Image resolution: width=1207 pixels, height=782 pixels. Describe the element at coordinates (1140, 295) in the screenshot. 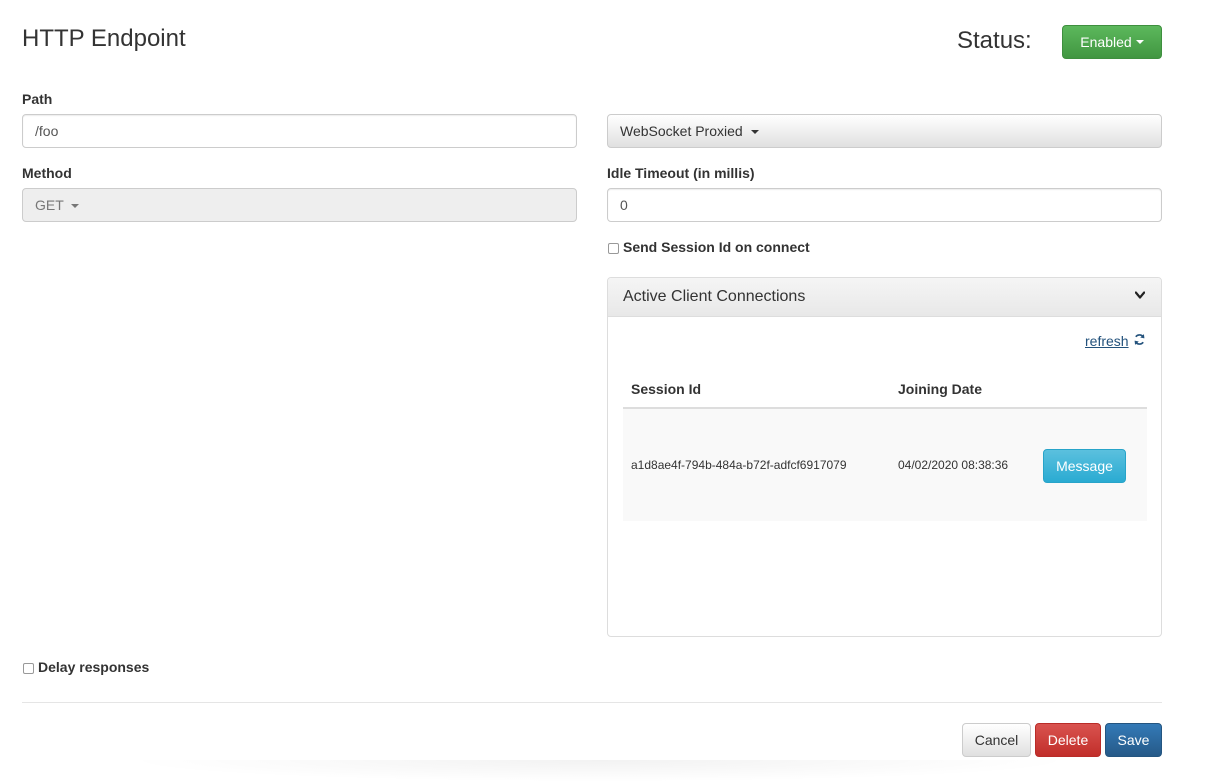

I see `chevron-down-icon` at that location.